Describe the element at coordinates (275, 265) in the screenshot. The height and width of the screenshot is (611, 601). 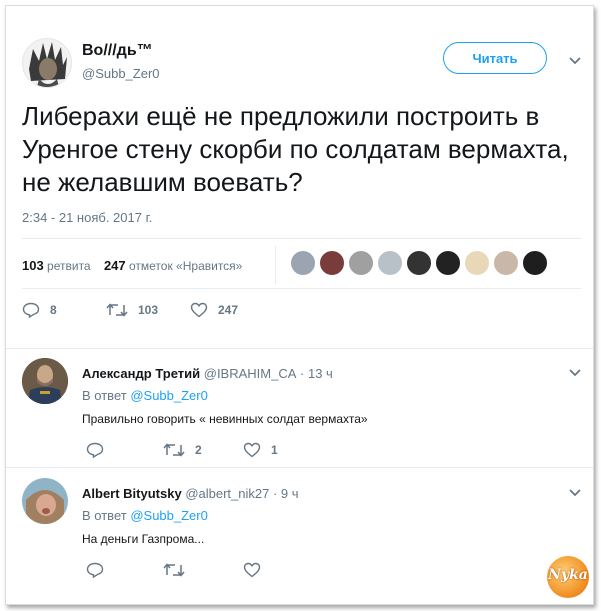
I see `stats-divider` at that location.